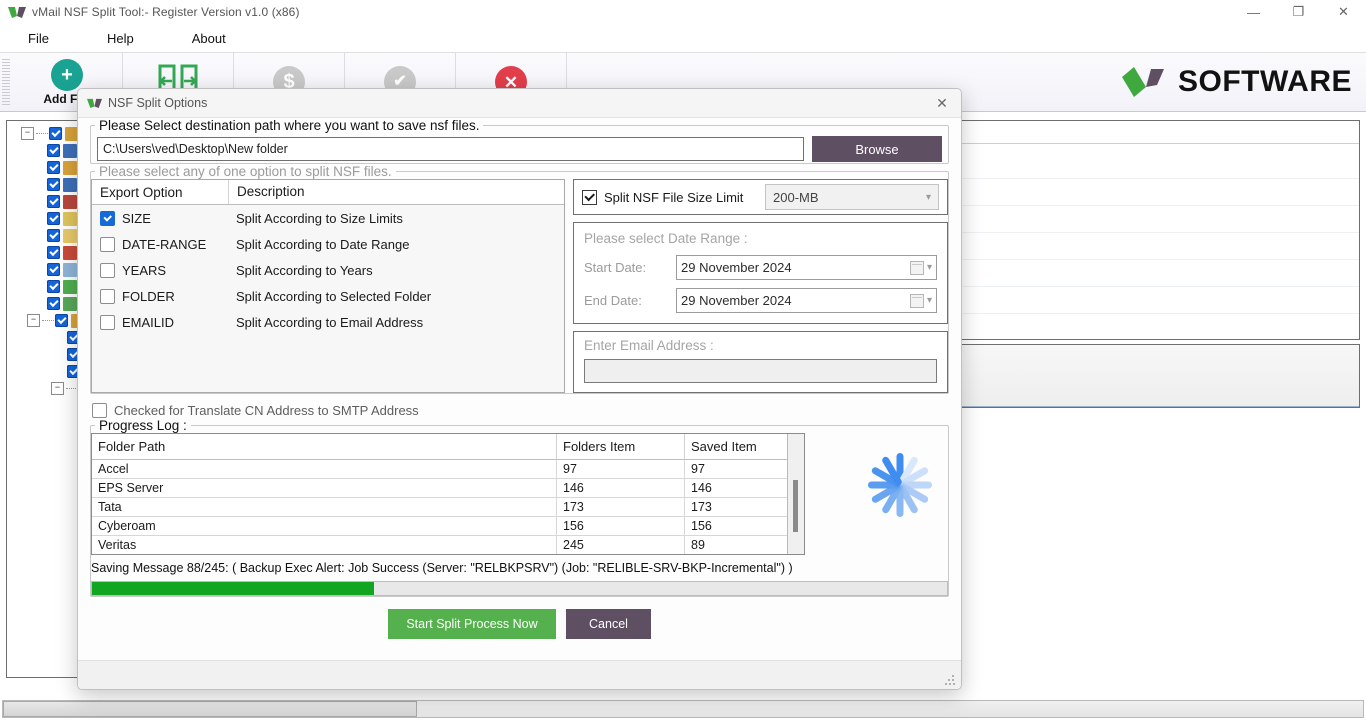  What do you see at coordinates (113, 469) in the screenshot?
I see `progress-log-folder: Accel` at bounding box center [113, 469].